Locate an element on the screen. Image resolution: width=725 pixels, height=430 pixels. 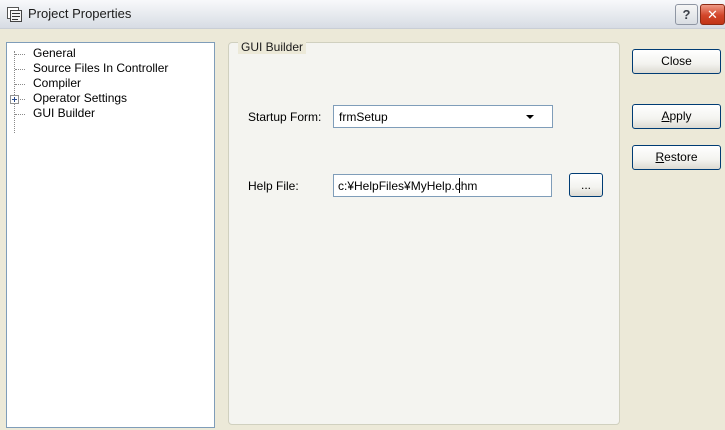
tree-item-operator-settings: Operator Settings is located at coordinates (107, 98).